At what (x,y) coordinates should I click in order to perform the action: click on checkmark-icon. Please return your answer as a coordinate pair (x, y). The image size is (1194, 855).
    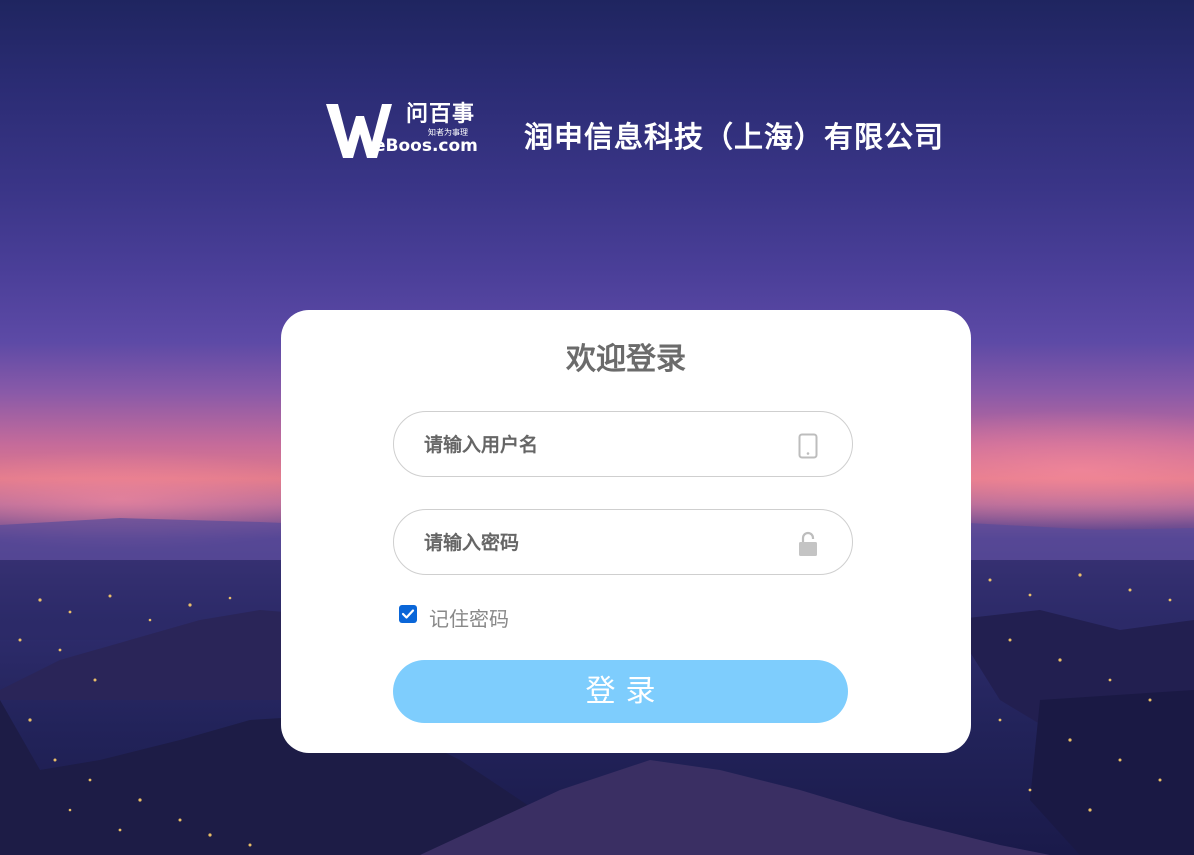
    Looking at the image, I should click on (408, 614).